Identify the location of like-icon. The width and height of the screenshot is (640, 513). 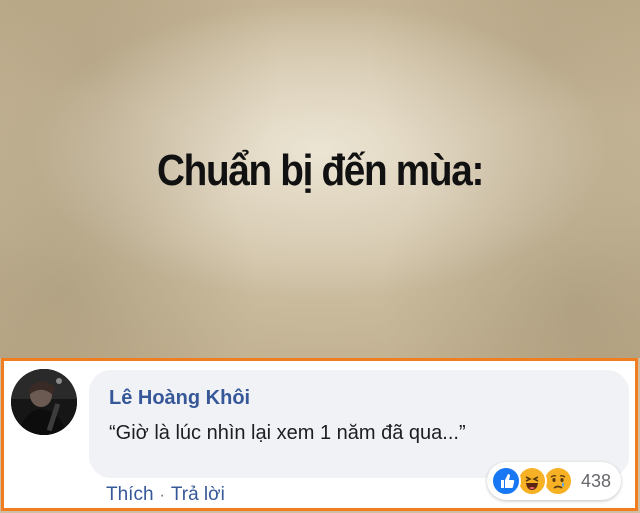
(506, 481).